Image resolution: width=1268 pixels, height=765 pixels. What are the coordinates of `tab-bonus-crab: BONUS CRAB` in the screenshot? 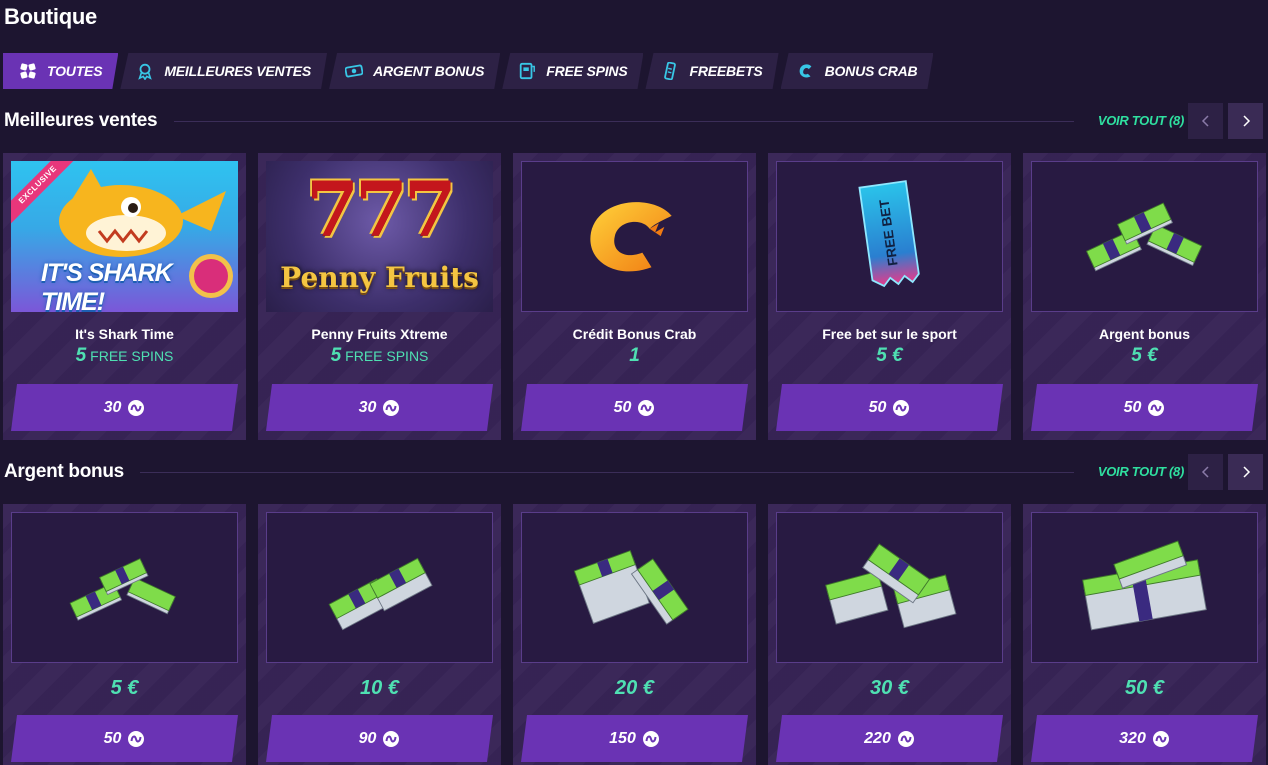 It's located at (857, 71).